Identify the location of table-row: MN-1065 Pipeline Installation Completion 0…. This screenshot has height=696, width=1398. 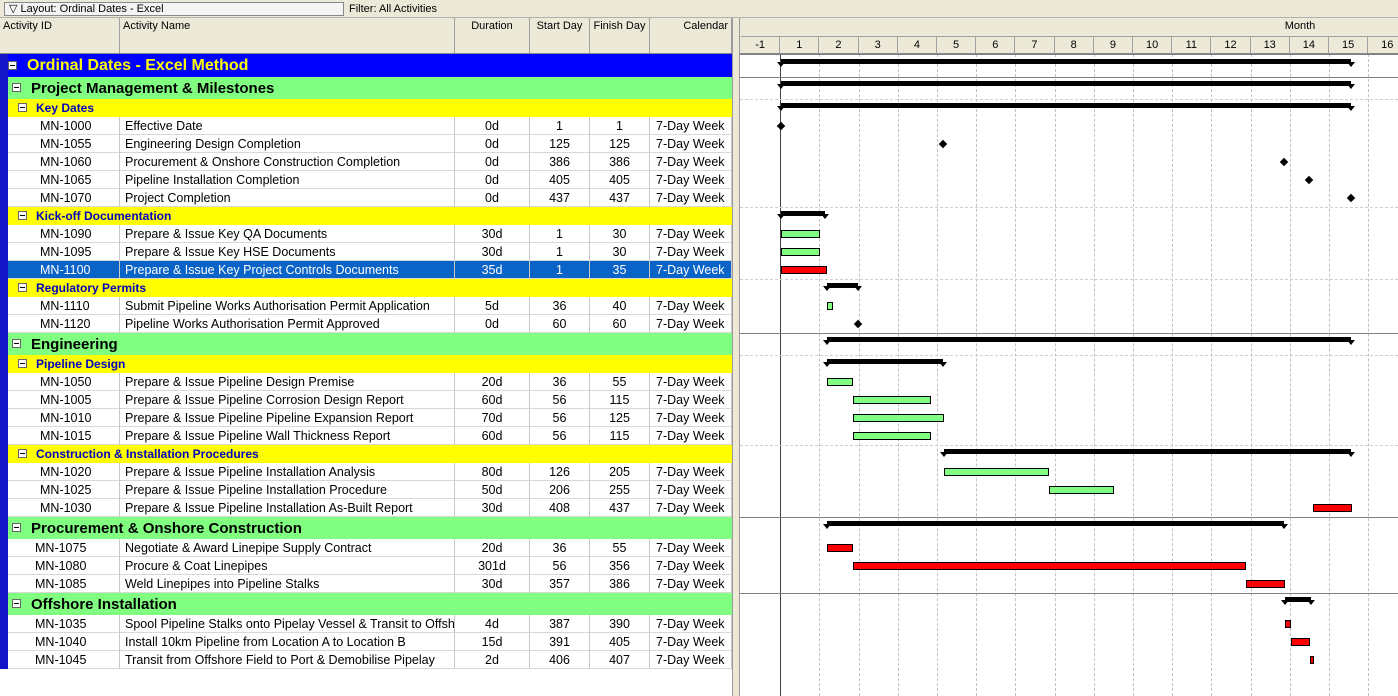
(366, 180).